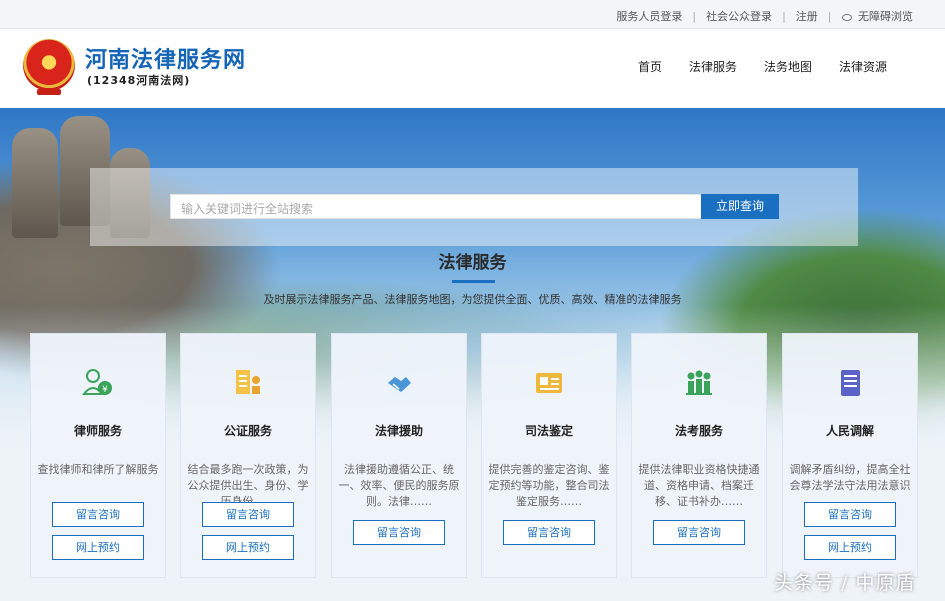  I want to click on site-search-input: 输入关键词进行全站搜索, so click(436, 206).